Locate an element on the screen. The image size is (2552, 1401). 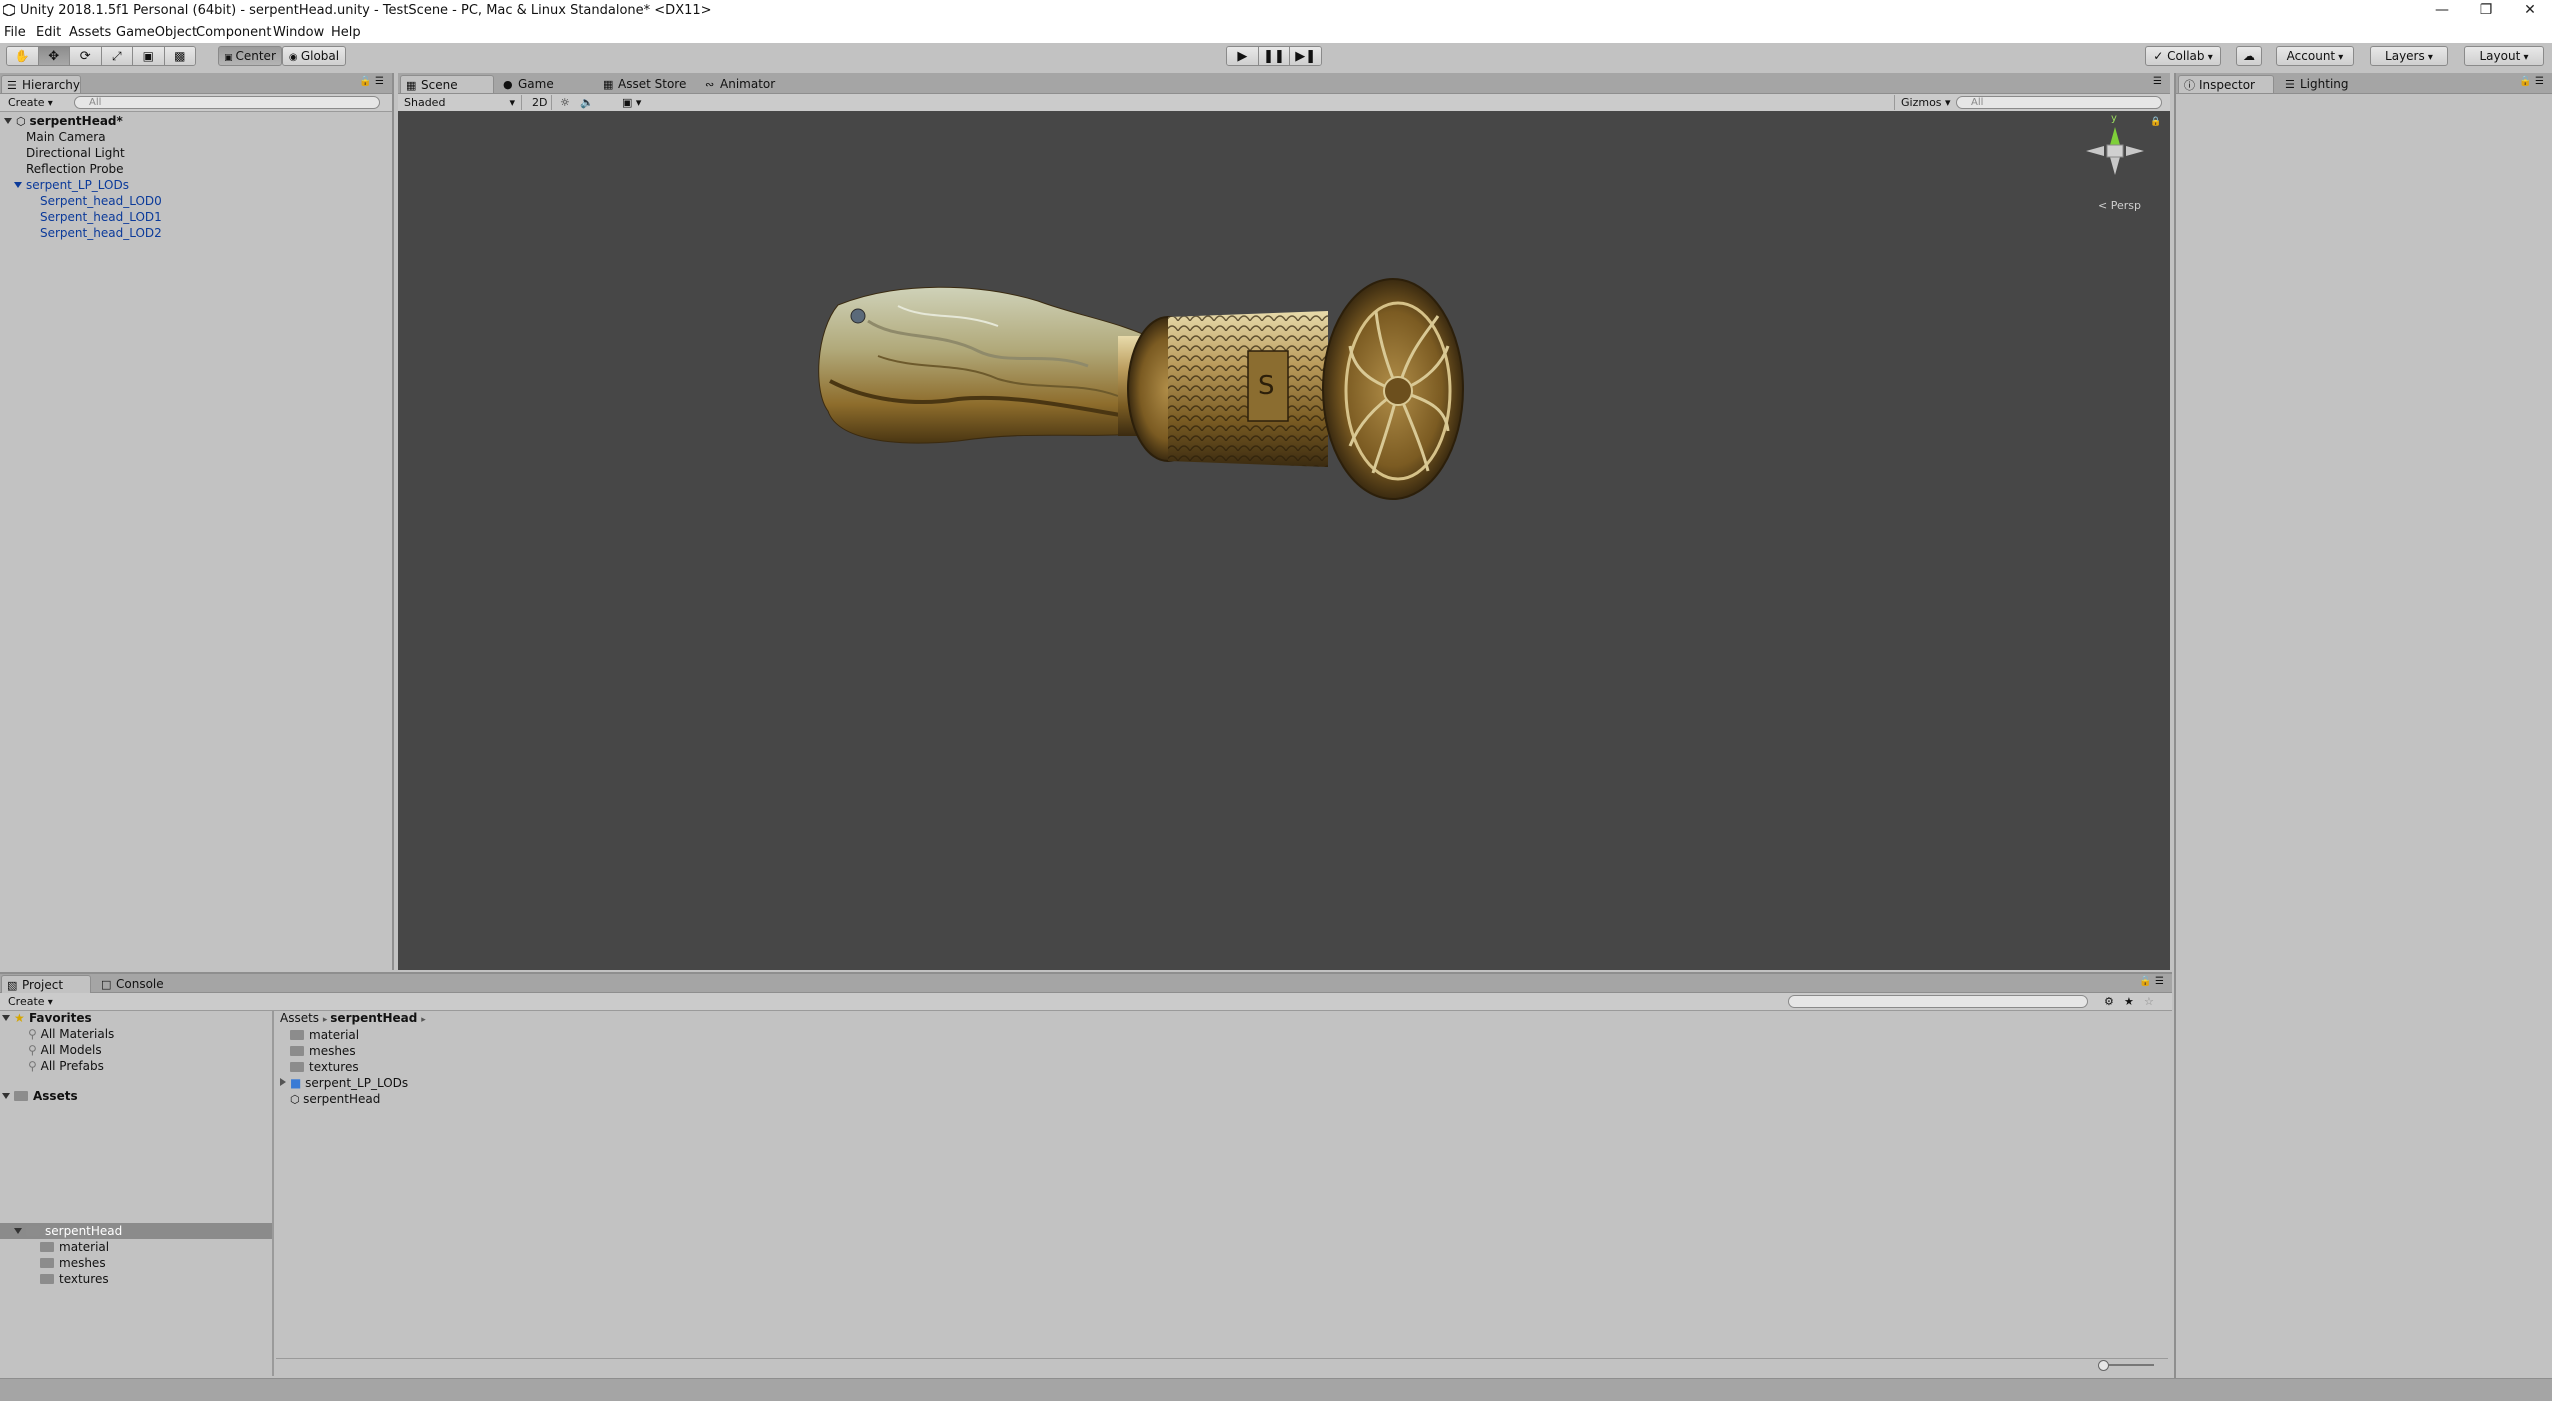
menu-component: Component is located at coordinates (233, 32).